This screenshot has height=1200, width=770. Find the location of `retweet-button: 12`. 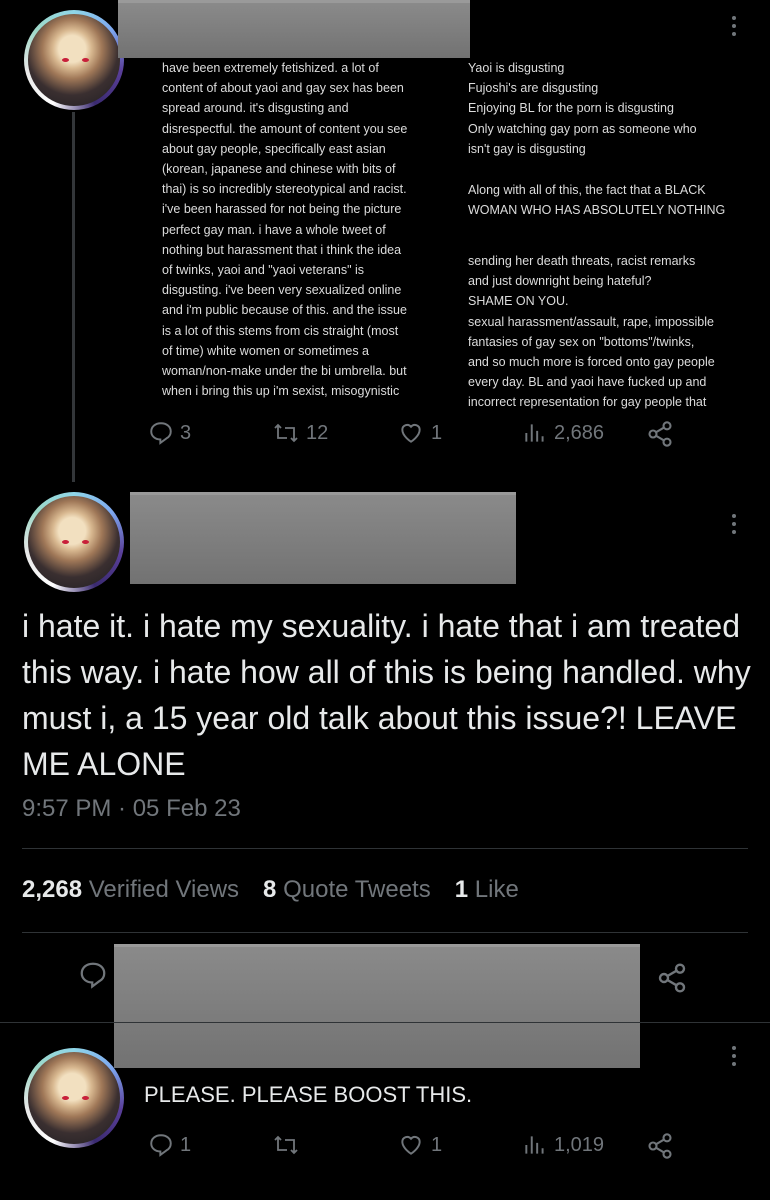

retweet-button: 12 is located at coordinates (300, 433).